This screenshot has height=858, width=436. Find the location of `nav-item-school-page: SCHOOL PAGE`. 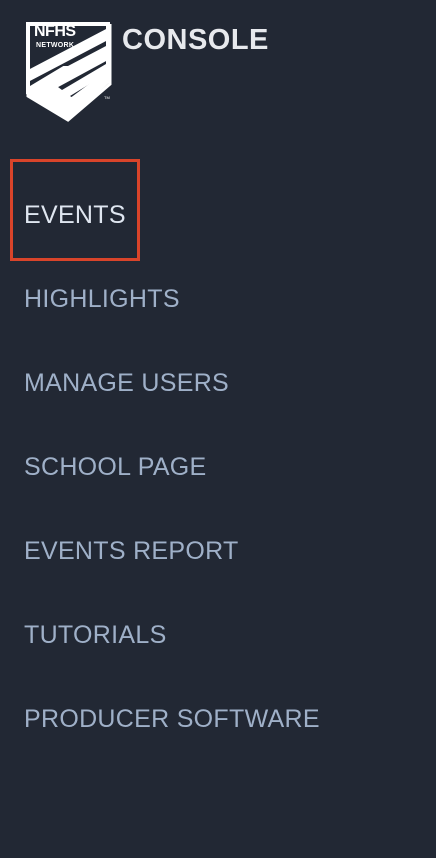

nav-item-school-page: SCHOOL PAGE is located at coordinates (115, 467).